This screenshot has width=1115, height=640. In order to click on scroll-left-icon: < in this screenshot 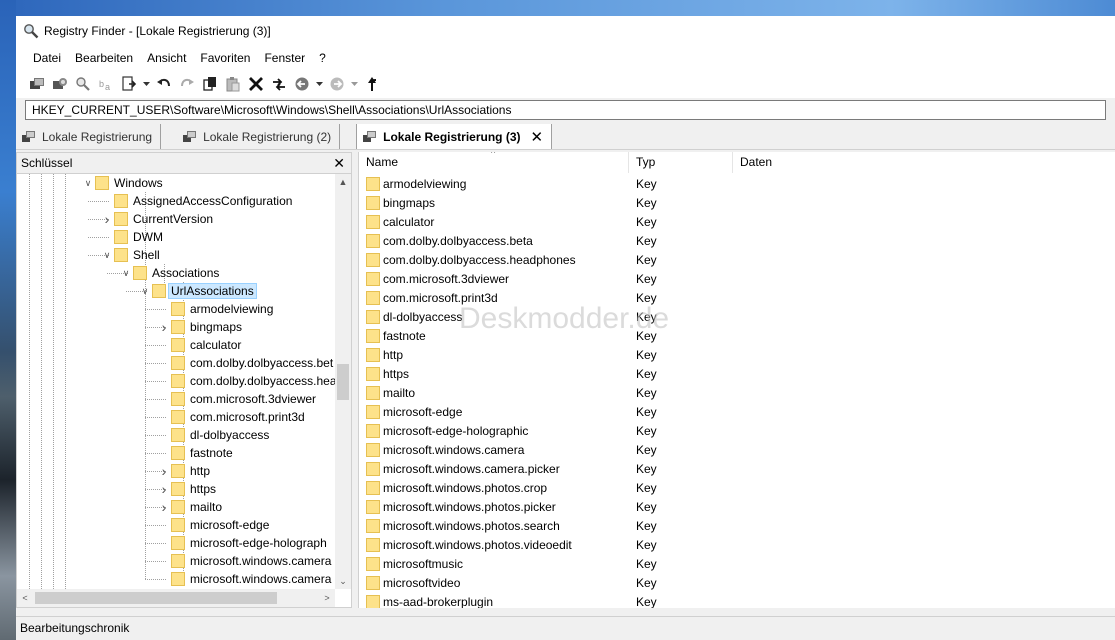, I will do `click(25, 598)`.